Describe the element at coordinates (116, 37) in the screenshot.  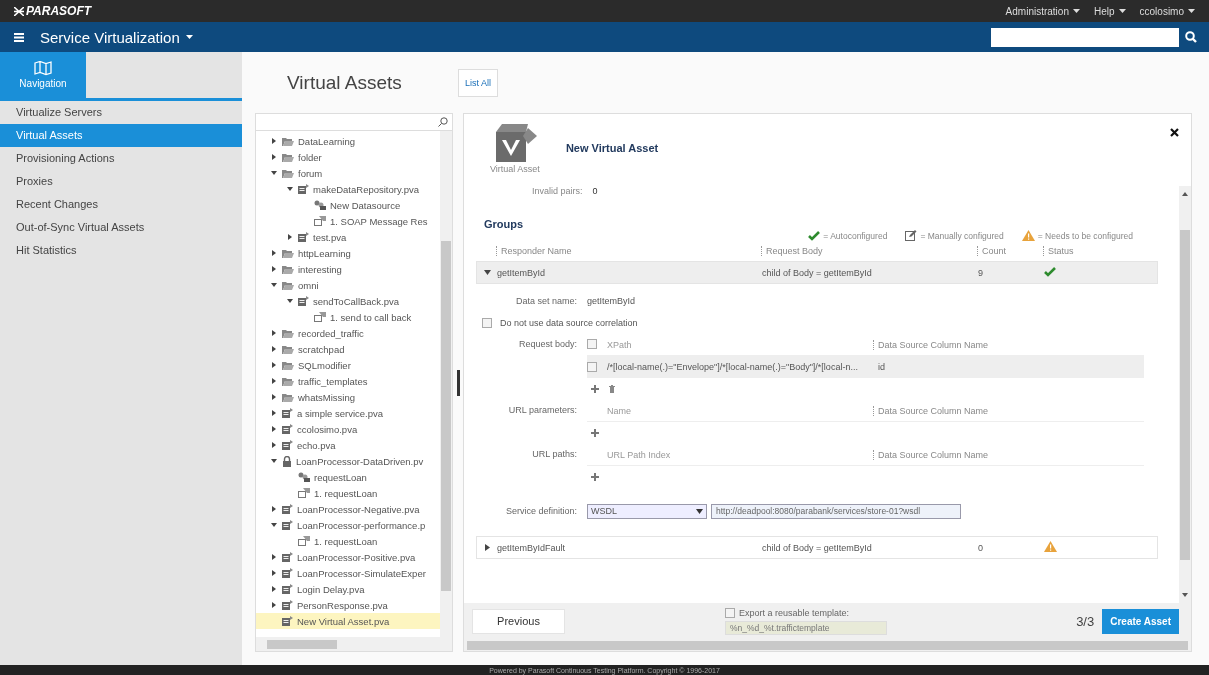
I see `app-switcher: Service Virtualization` at that location.